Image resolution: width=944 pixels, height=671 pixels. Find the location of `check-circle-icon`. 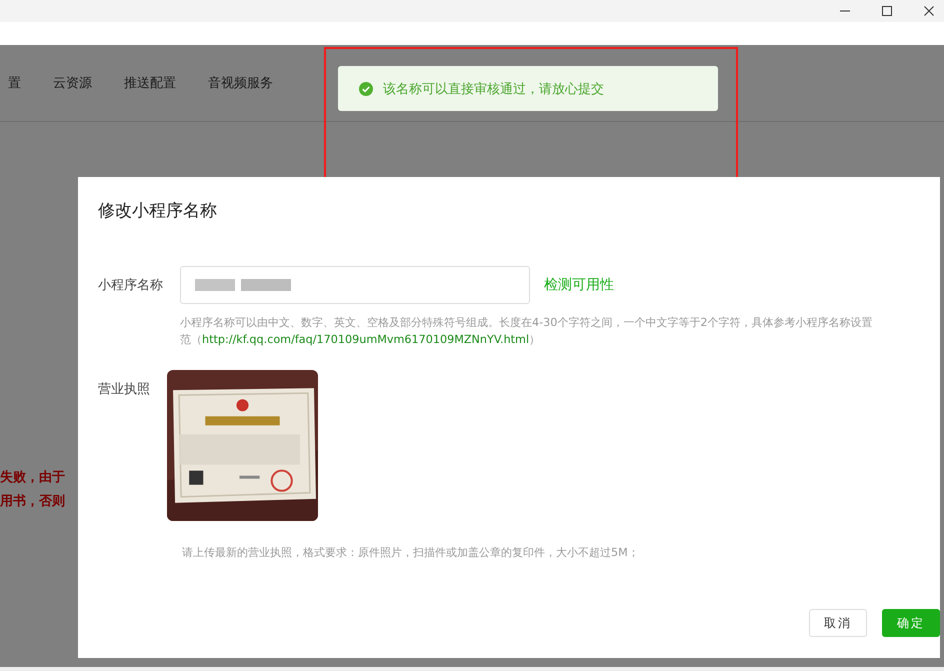

check-circle-icon is located at coordinates (366, 89).